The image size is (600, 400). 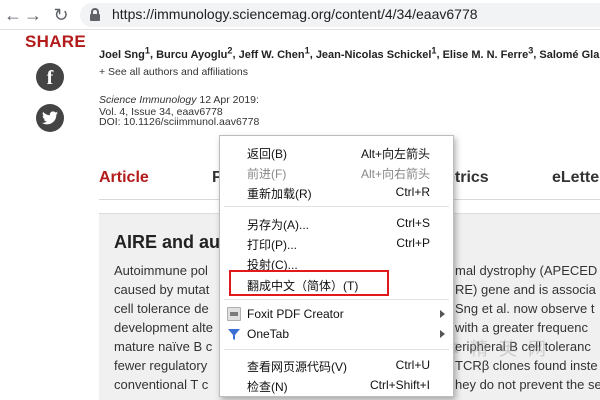 What do you see at coordinates (267, 154) in the screenshot?
I see `menu-item-label: 返回(B)` at bounding box center [267, 154].